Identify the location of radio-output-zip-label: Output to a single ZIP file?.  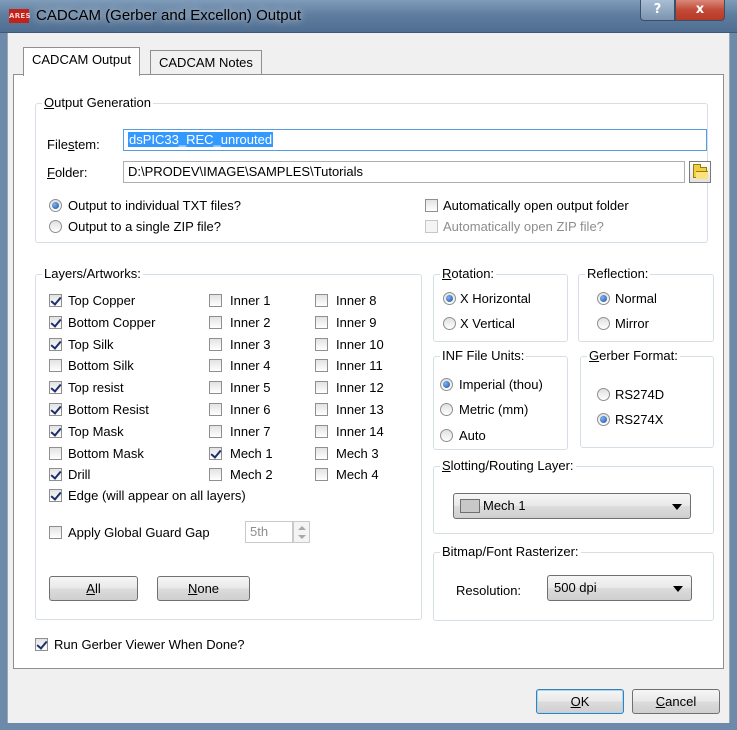
(144, 227).